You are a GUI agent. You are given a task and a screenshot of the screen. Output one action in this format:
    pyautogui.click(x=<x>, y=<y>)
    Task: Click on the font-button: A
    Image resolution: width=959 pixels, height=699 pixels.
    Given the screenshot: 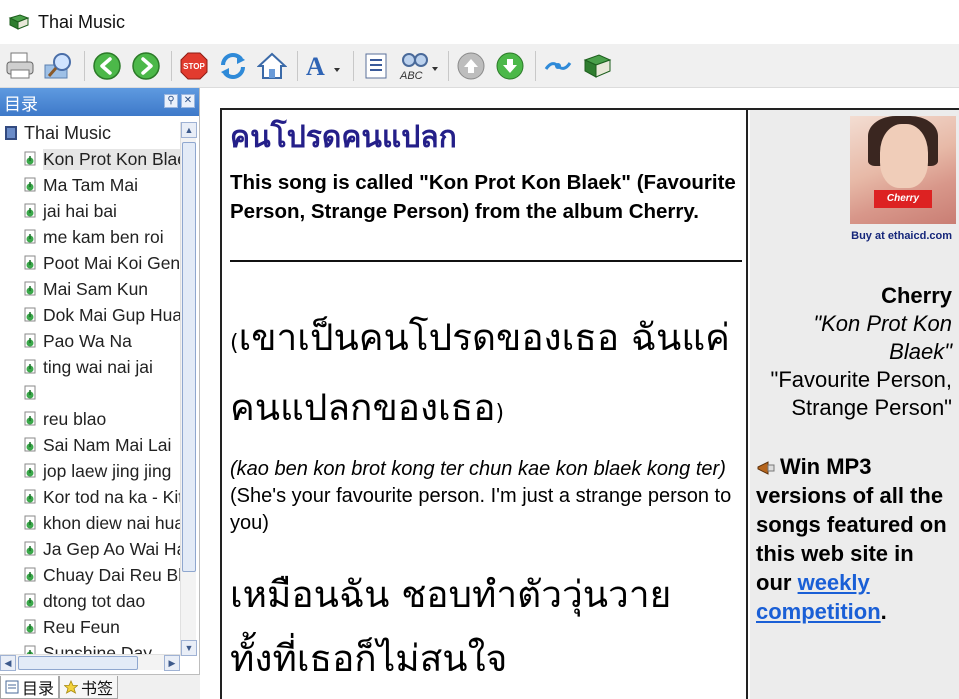 What is the action you would take?
    pyautogui.click(x=324, y=66)
    